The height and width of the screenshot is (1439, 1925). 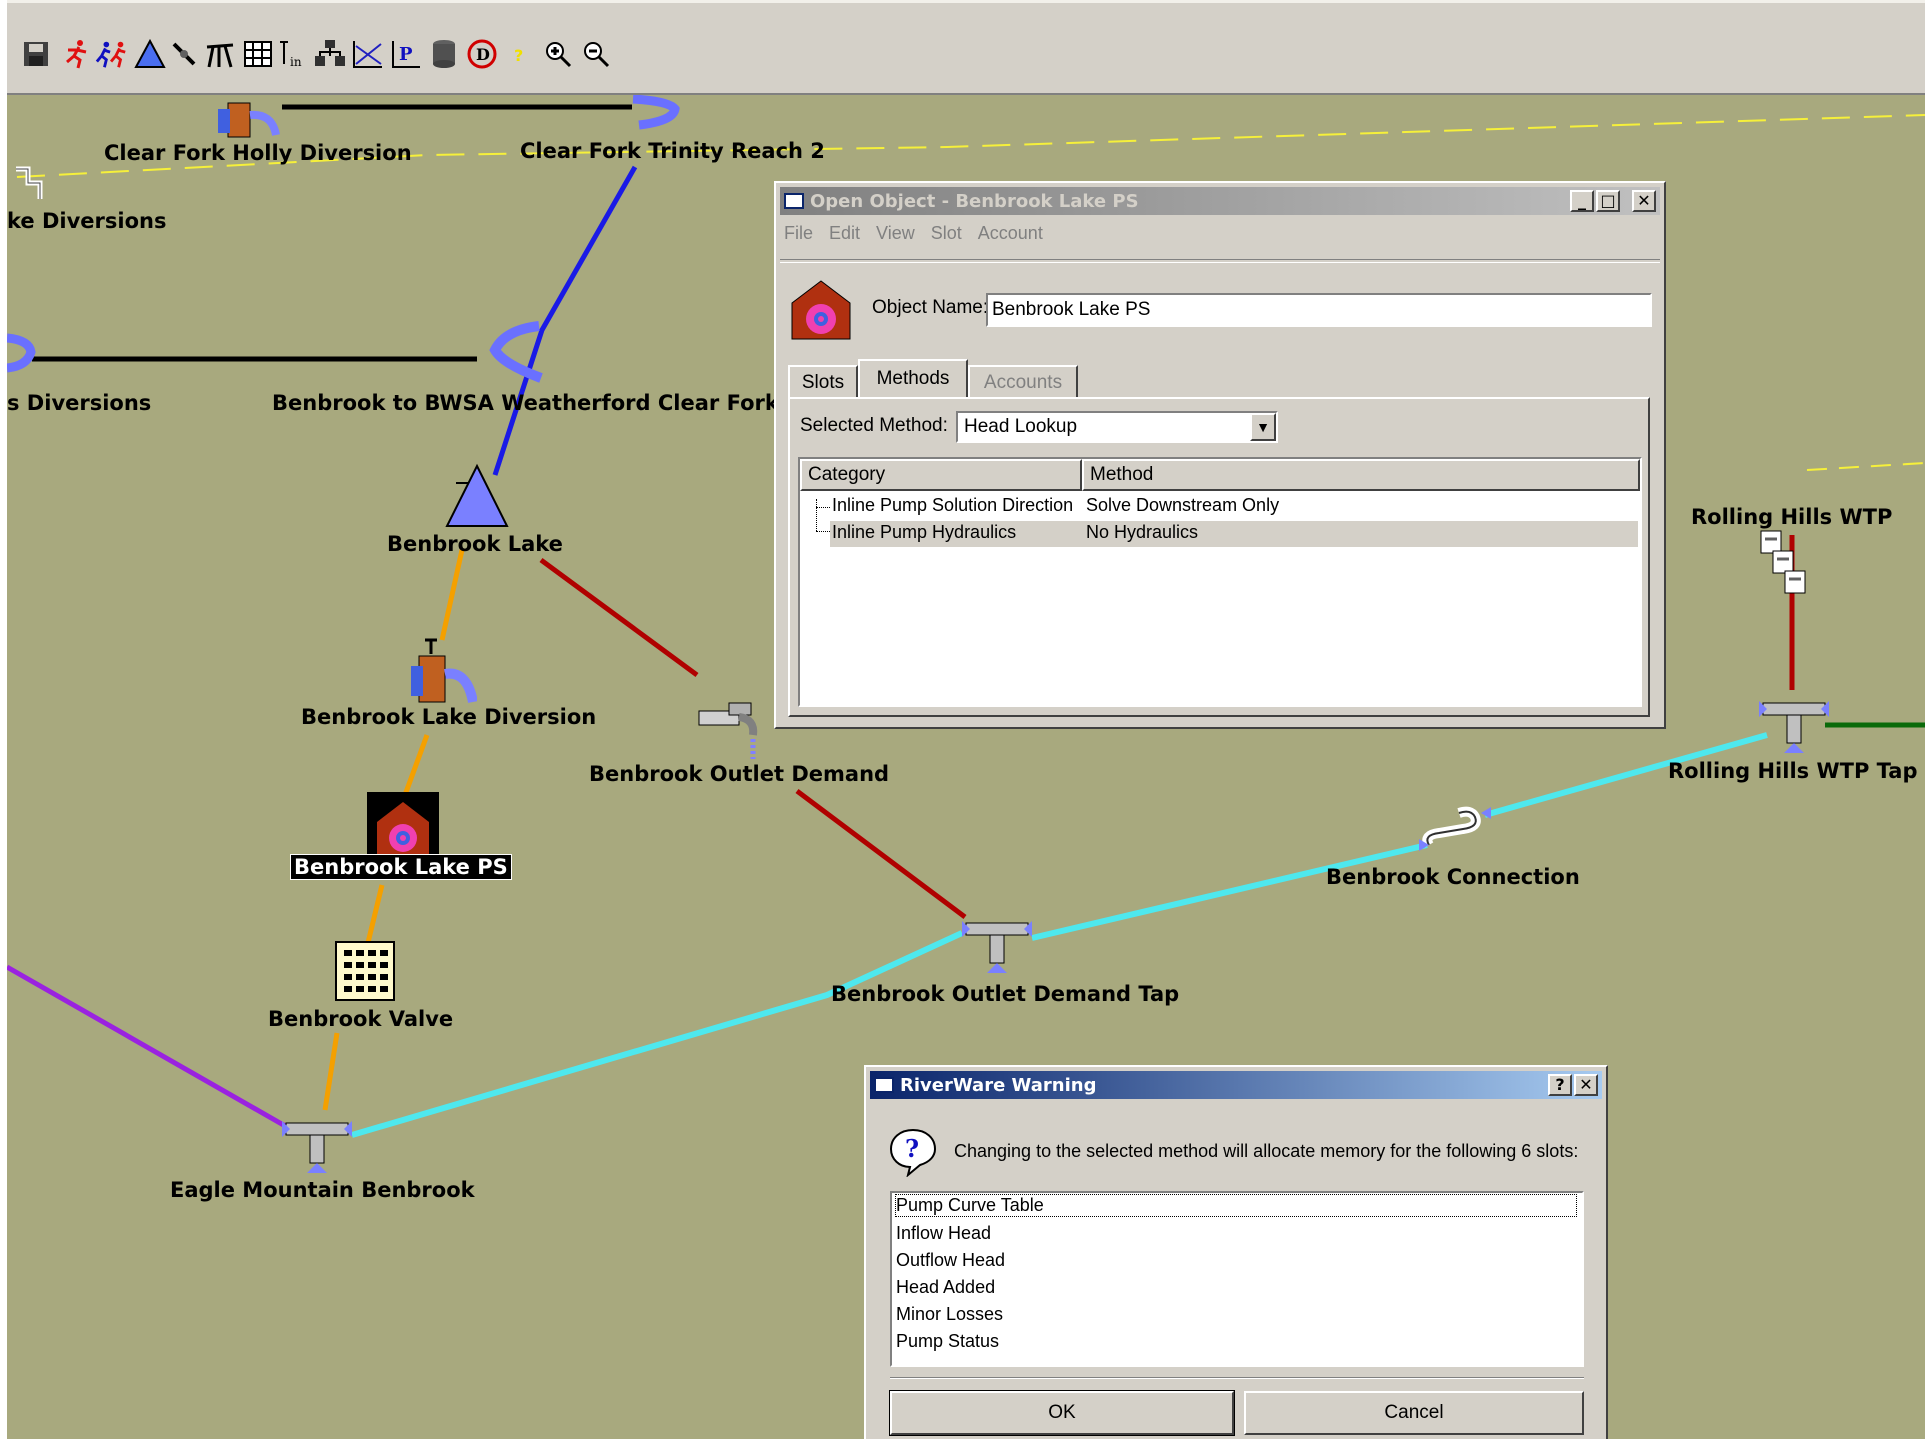 I want to click on node-label: Rolling Hills WTP Tap, so click(x=1792, y=771).